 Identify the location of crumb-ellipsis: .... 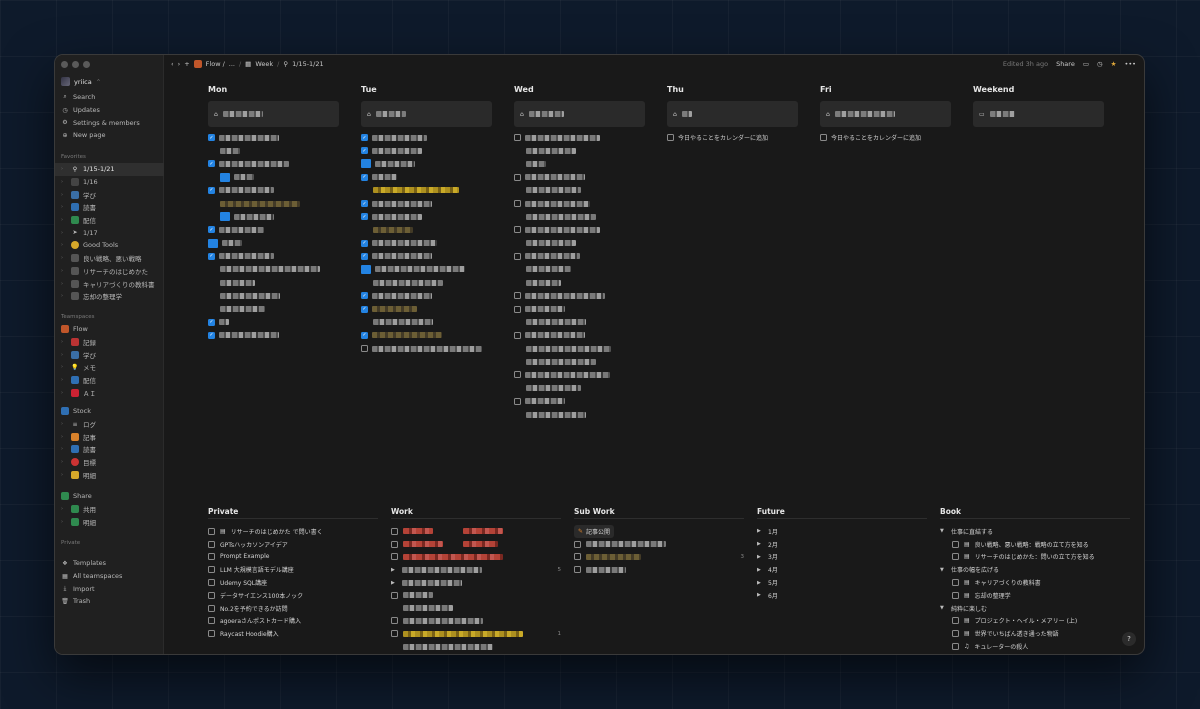
(232, 64).